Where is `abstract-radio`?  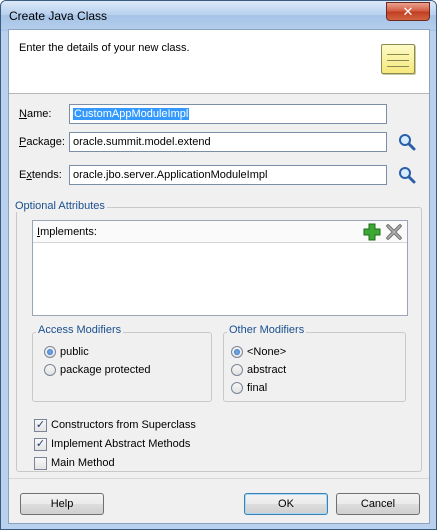 abstract-radio is located at coordinates (237, 370).